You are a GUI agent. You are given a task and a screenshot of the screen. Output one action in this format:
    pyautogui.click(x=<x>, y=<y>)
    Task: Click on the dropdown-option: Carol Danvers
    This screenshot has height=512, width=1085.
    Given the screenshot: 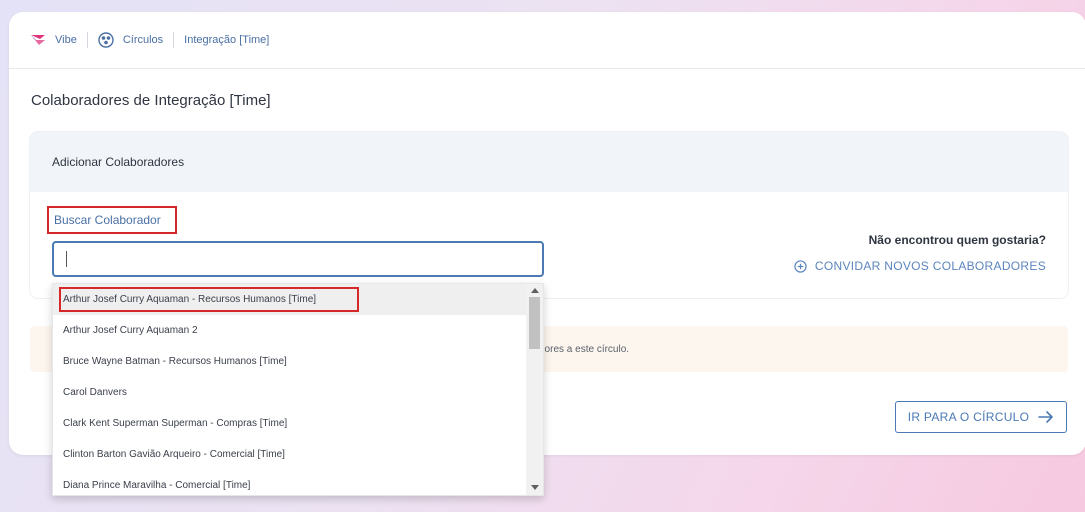 What is the action you would take?
    pyautogui.click(x=290, y=392)
    